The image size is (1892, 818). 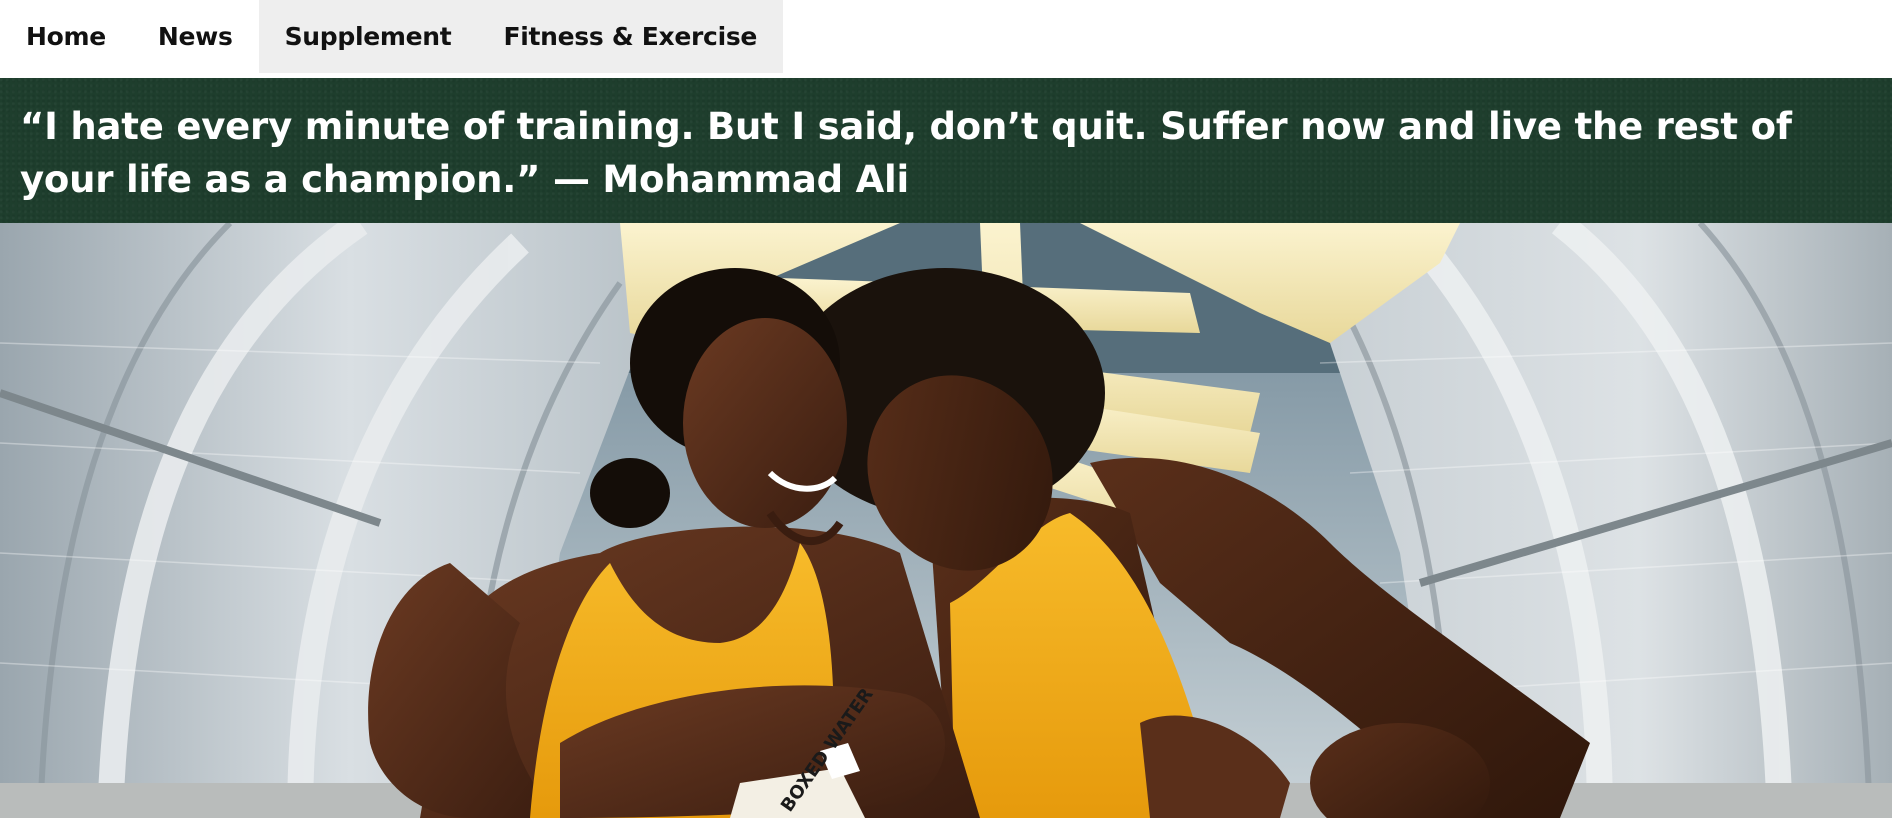 I want to click on top-navigation: Home News Supplement Fitness & Exercise, so click(x=946, y=38).